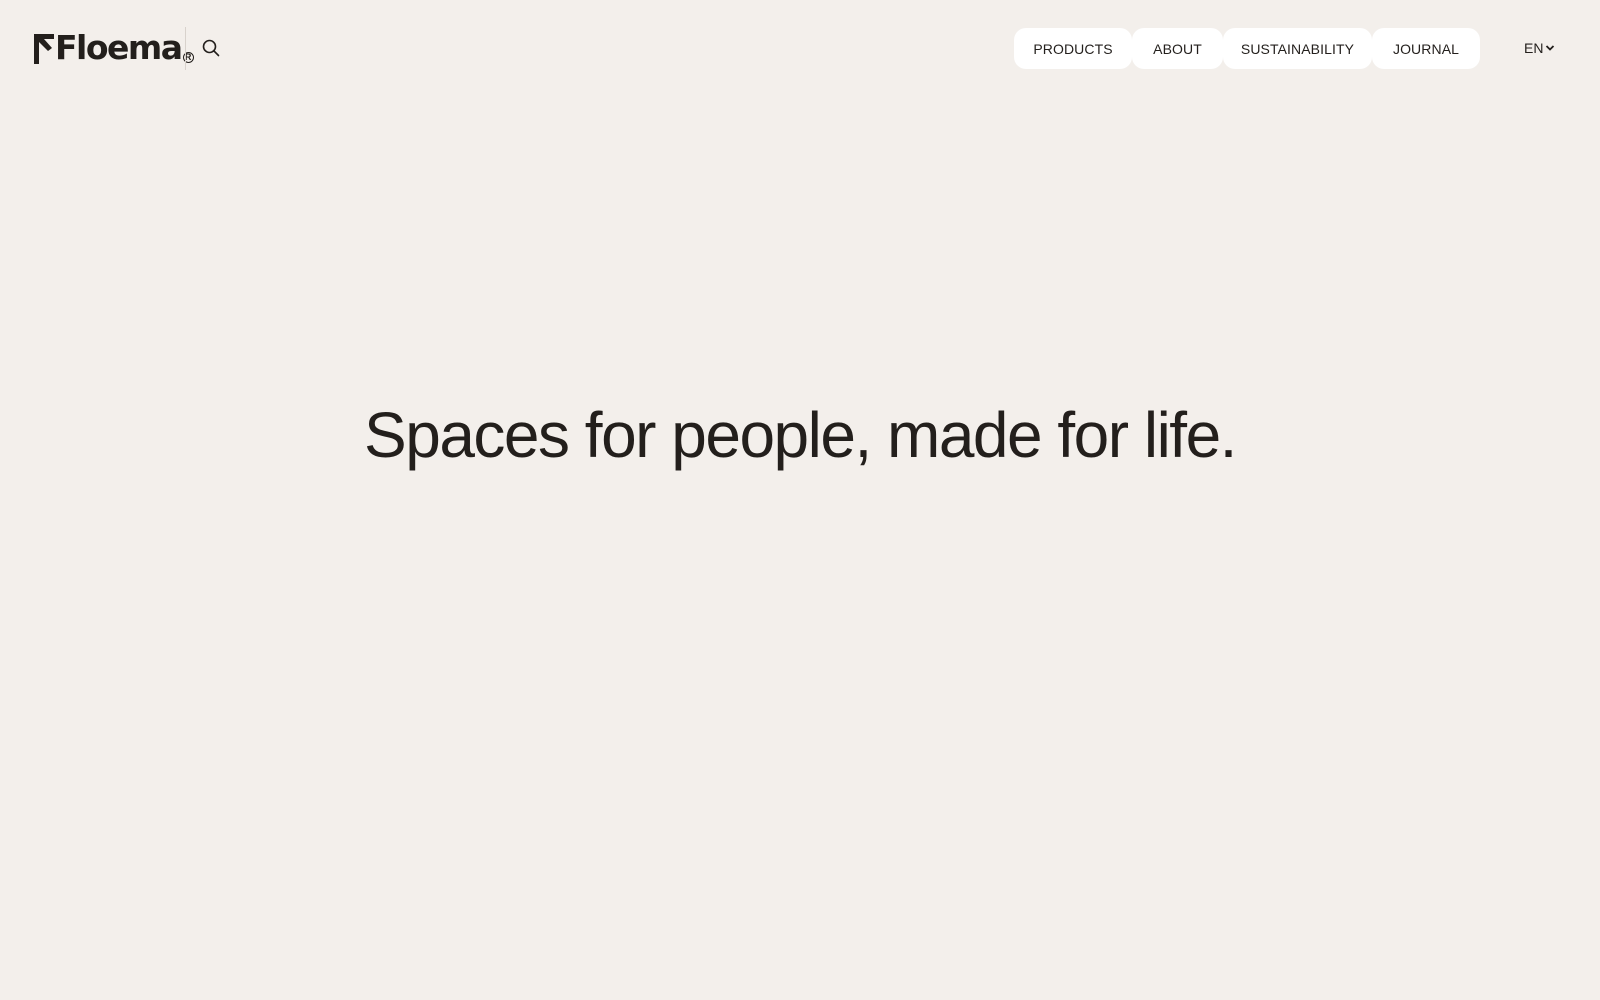 The height and width of the screenshot is (1000, 1600). What do you see at coordinates (1534, 48) in the screenshot?
I see `language-label: EN` at bounding box center [1534, 48].